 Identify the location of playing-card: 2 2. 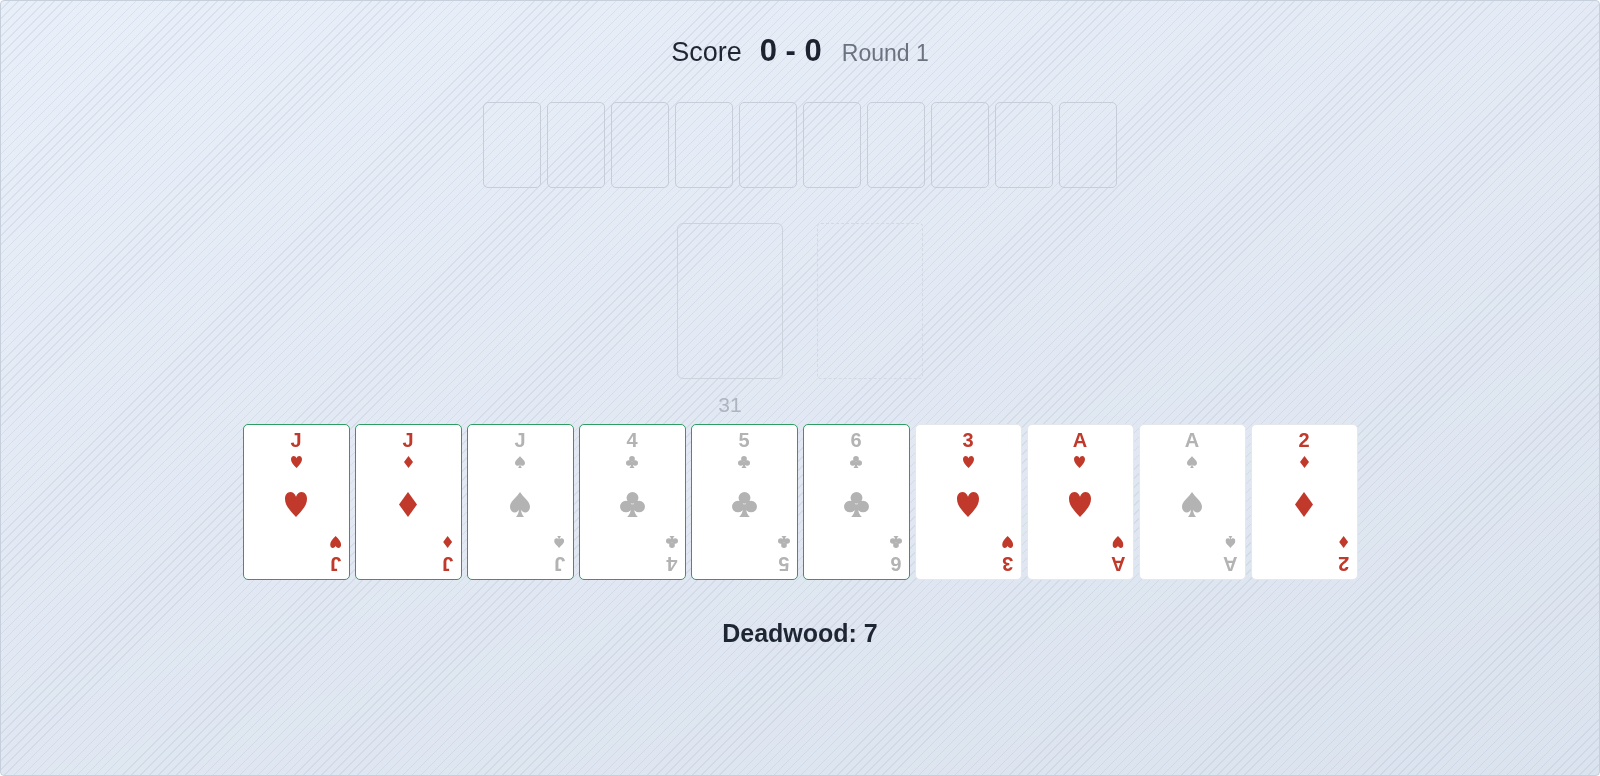
(1304, 502).